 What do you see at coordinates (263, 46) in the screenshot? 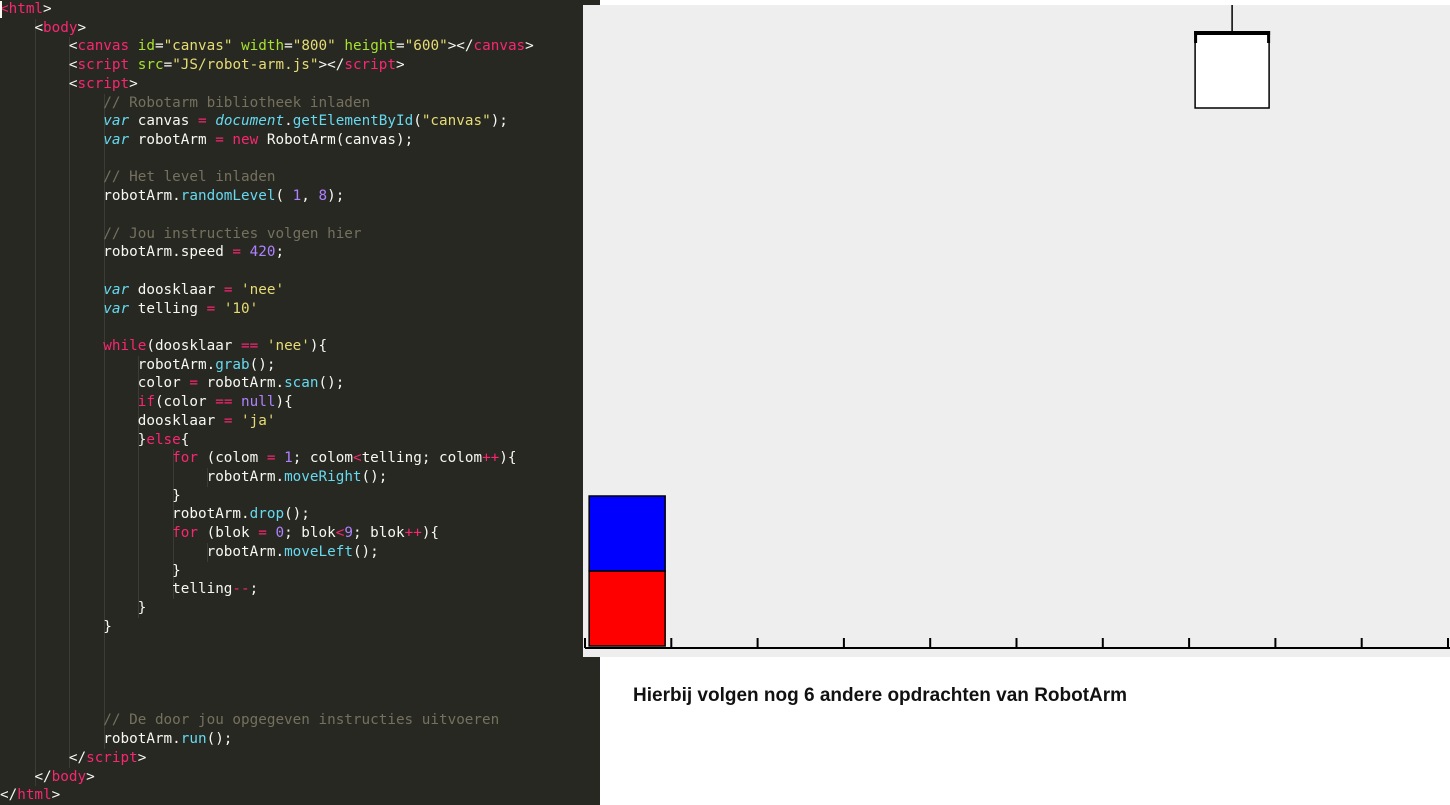
I see `code-token: width` at bounding box center [263, 46].